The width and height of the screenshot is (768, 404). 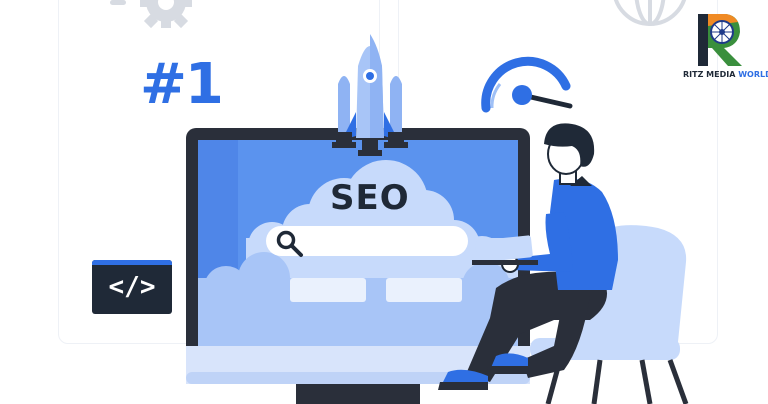 I want to click on logo-icon, so click(x=720, y=40).